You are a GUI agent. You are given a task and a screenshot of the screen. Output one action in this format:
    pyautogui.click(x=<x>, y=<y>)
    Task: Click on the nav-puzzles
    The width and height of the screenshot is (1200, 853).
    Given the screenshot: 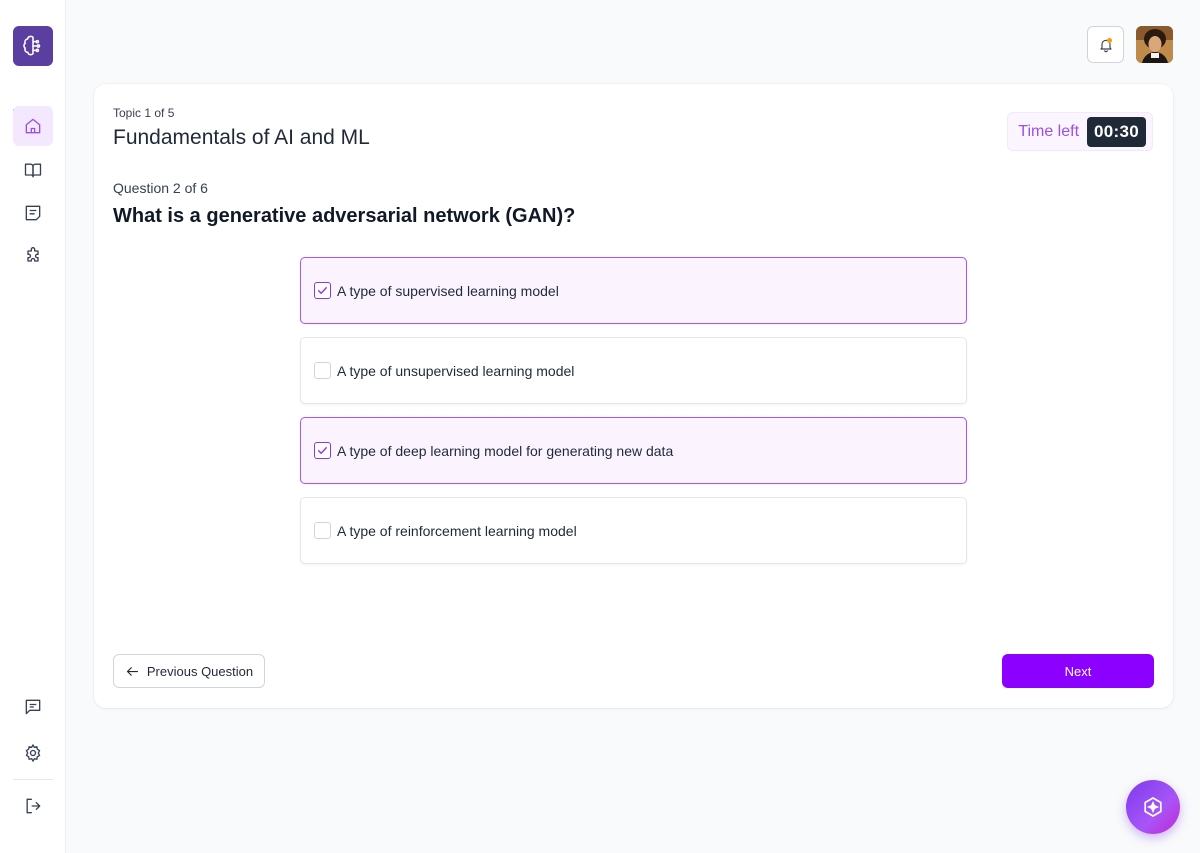 What is the action you would take?
    pyautogui.click(x=33, y=256)
    